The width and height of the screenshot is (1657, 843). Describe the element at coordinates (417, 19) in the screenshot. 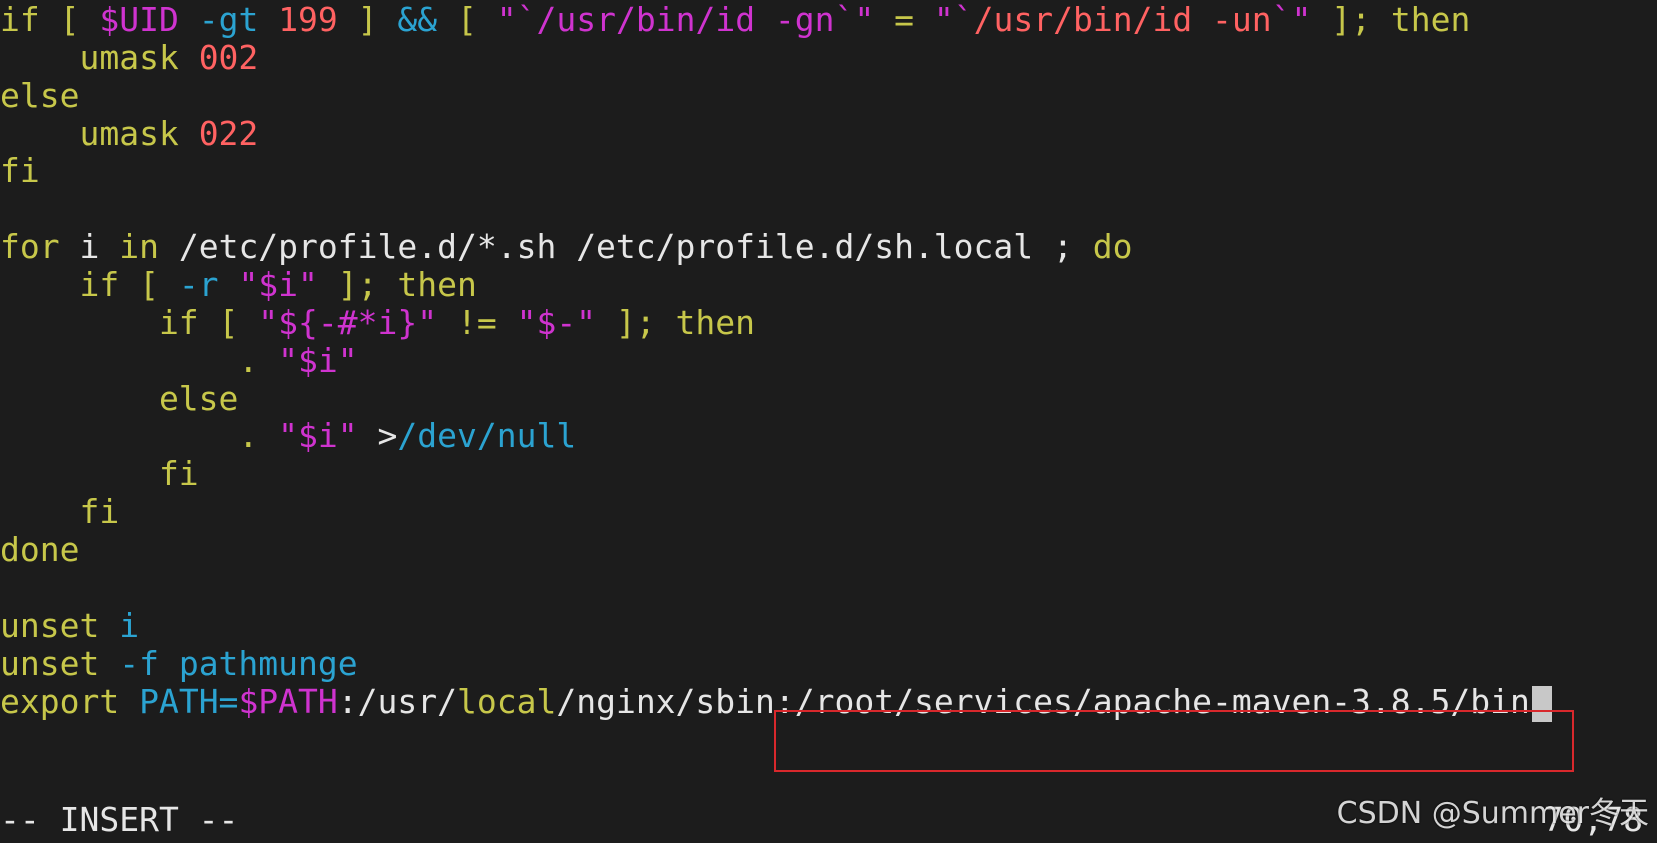

I see `code-token: &&` at that location.